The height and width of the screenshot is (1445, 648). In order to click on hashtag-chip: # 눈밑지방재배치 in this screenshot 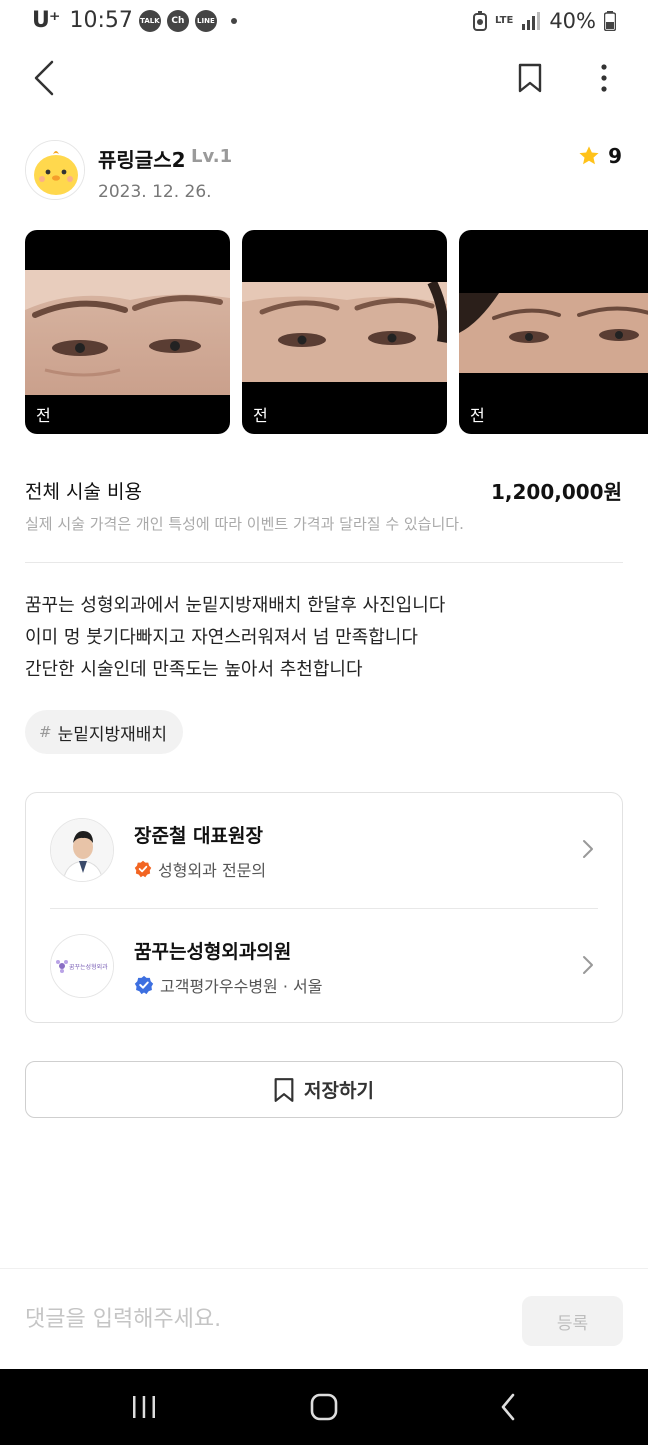, I will do `click(104, 732)`.